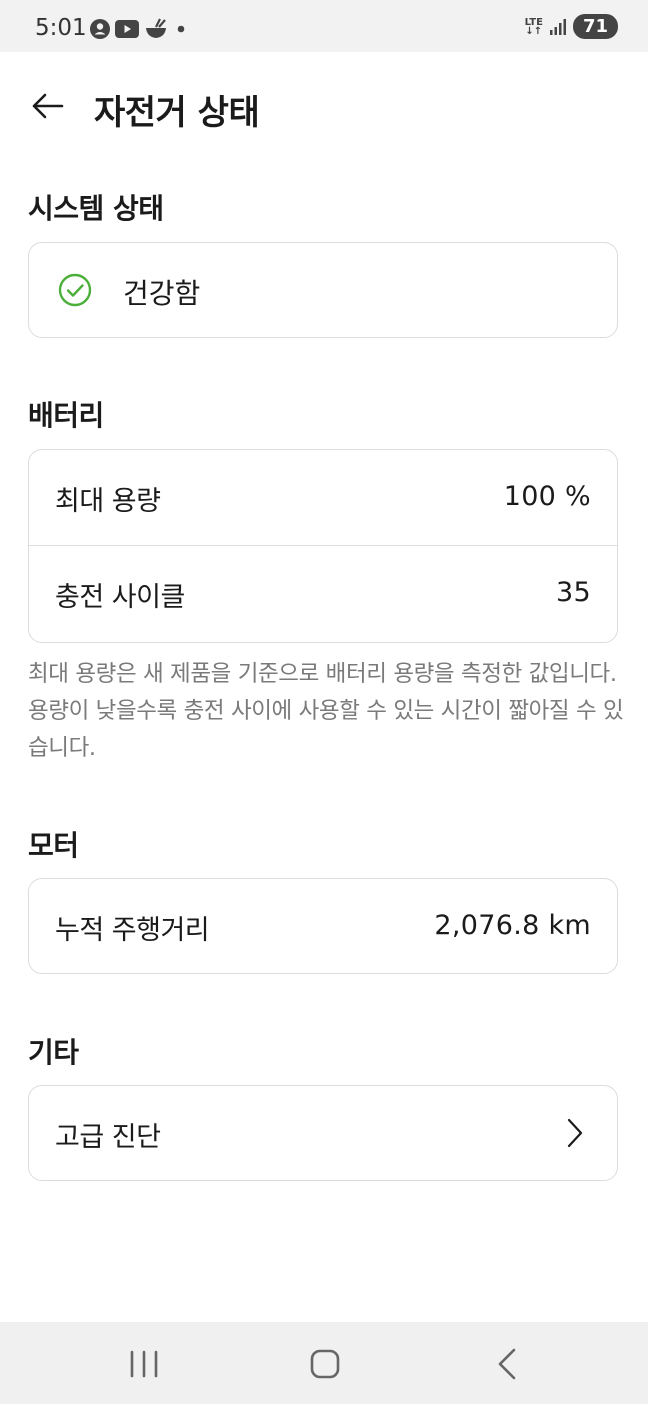 The width and height of the screenshot is (648, 1404). I want to click on max-capacity-label: 최대 용량, so click(108, 501).